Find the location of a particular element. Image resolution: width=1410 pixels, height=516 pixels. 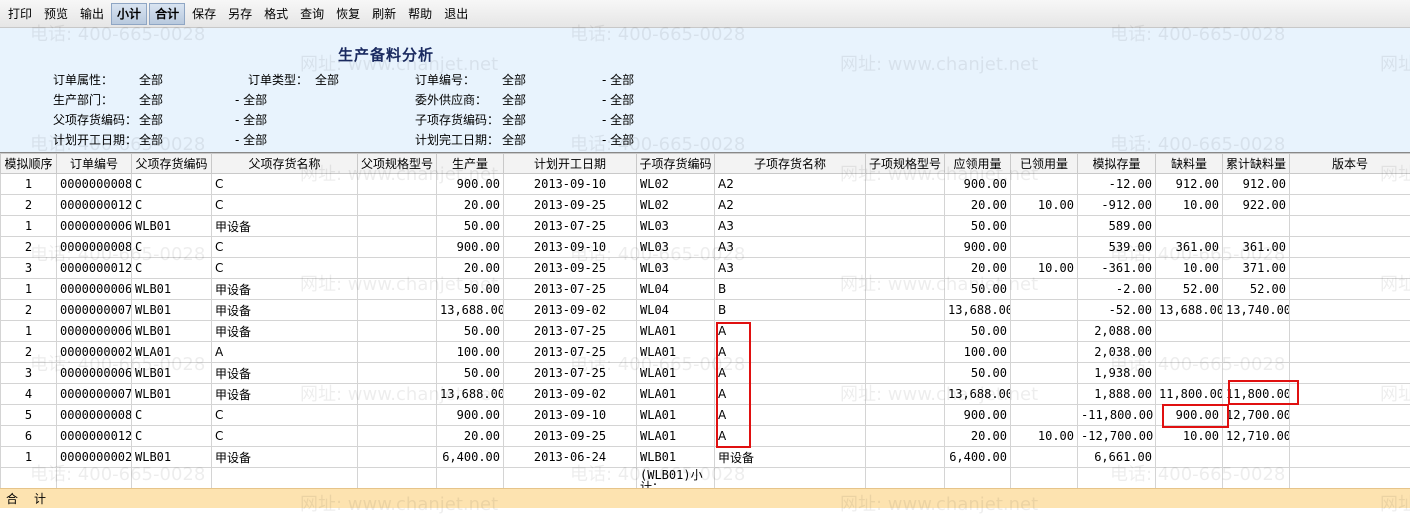

column-header-9: 子项规格型号 is located at coordinates (905, 164).